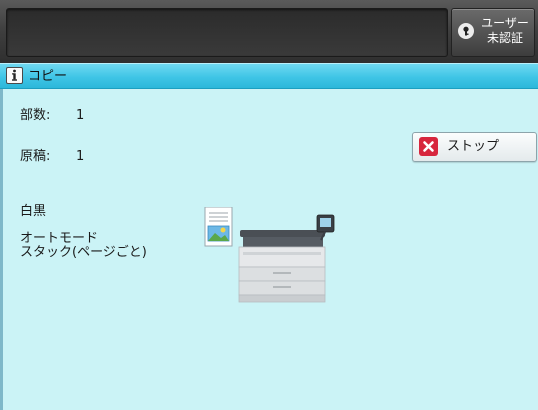  What do you see at coordinates (466, 31) in the screenshot?
I see `key-icon` at bounding box center [466, 31].